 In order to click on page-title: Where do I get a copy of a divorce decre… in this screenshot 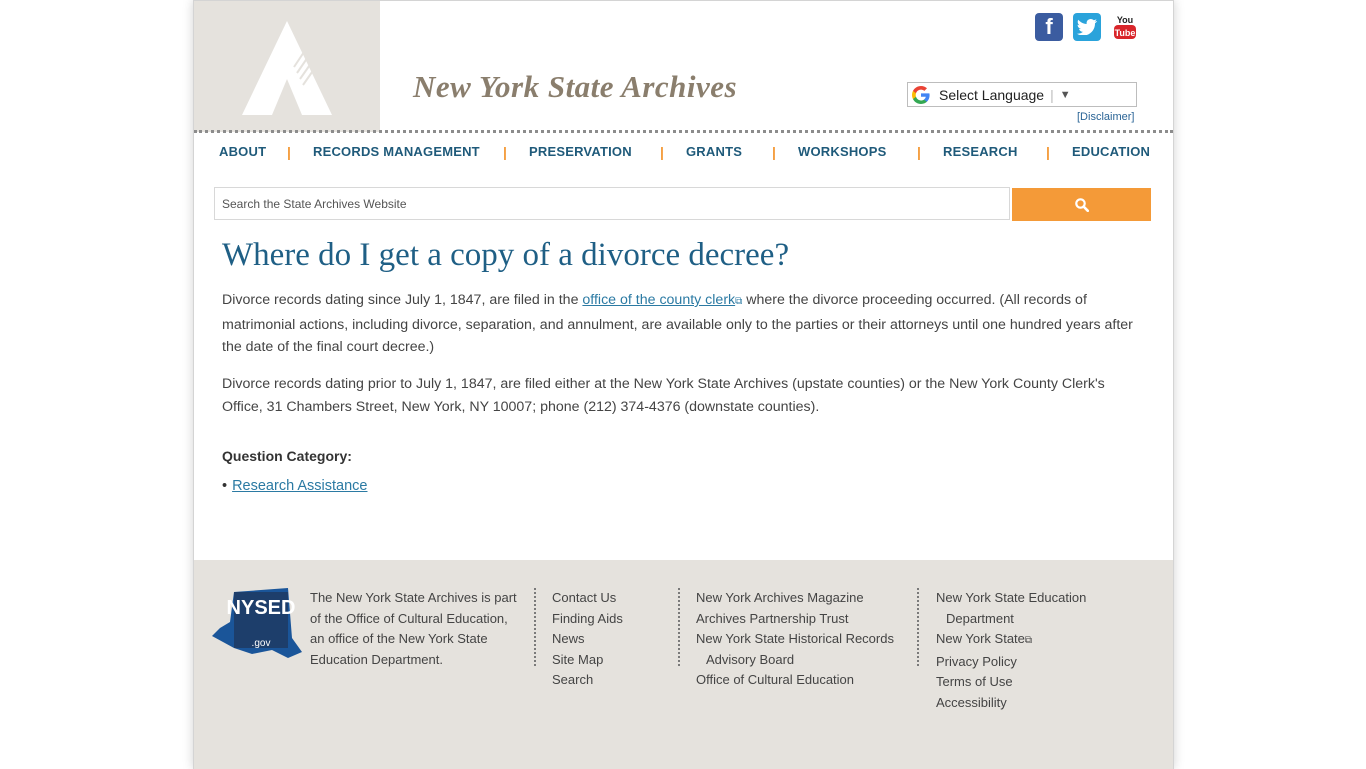, I will do `click(506, 255)`.